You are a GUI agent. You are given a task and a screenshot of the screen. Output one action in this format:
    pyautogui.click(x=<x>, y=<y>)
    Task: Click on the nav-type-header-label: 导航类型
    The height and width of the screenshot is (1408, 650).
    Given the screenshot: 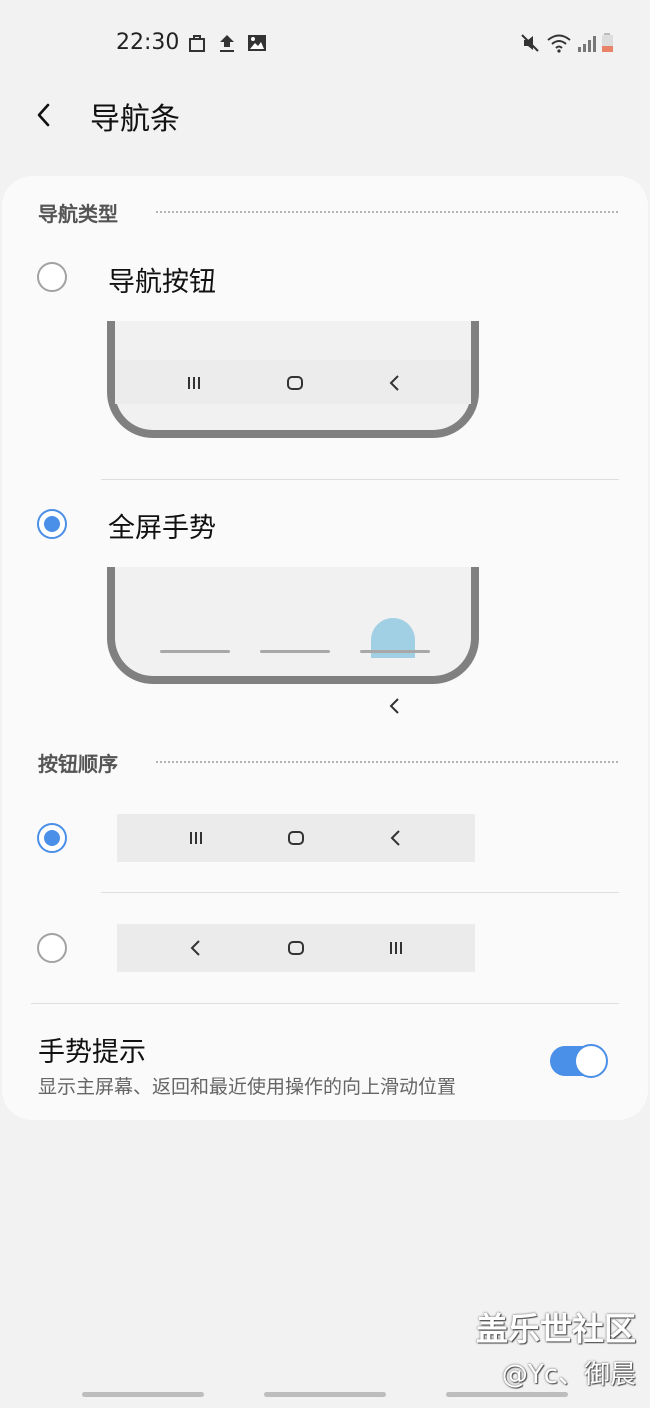 What is the action you would take?
    pyautogui.click(x=82, y=212)
    